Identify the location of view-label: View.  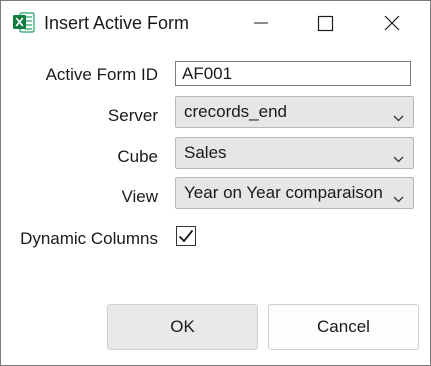
(139, 196).